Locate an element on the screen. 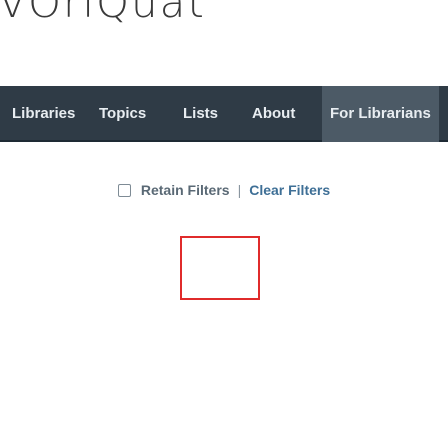 The image size is (448, 448). retain-filters-label: Retain Filters is located at coordinates (185, 190).